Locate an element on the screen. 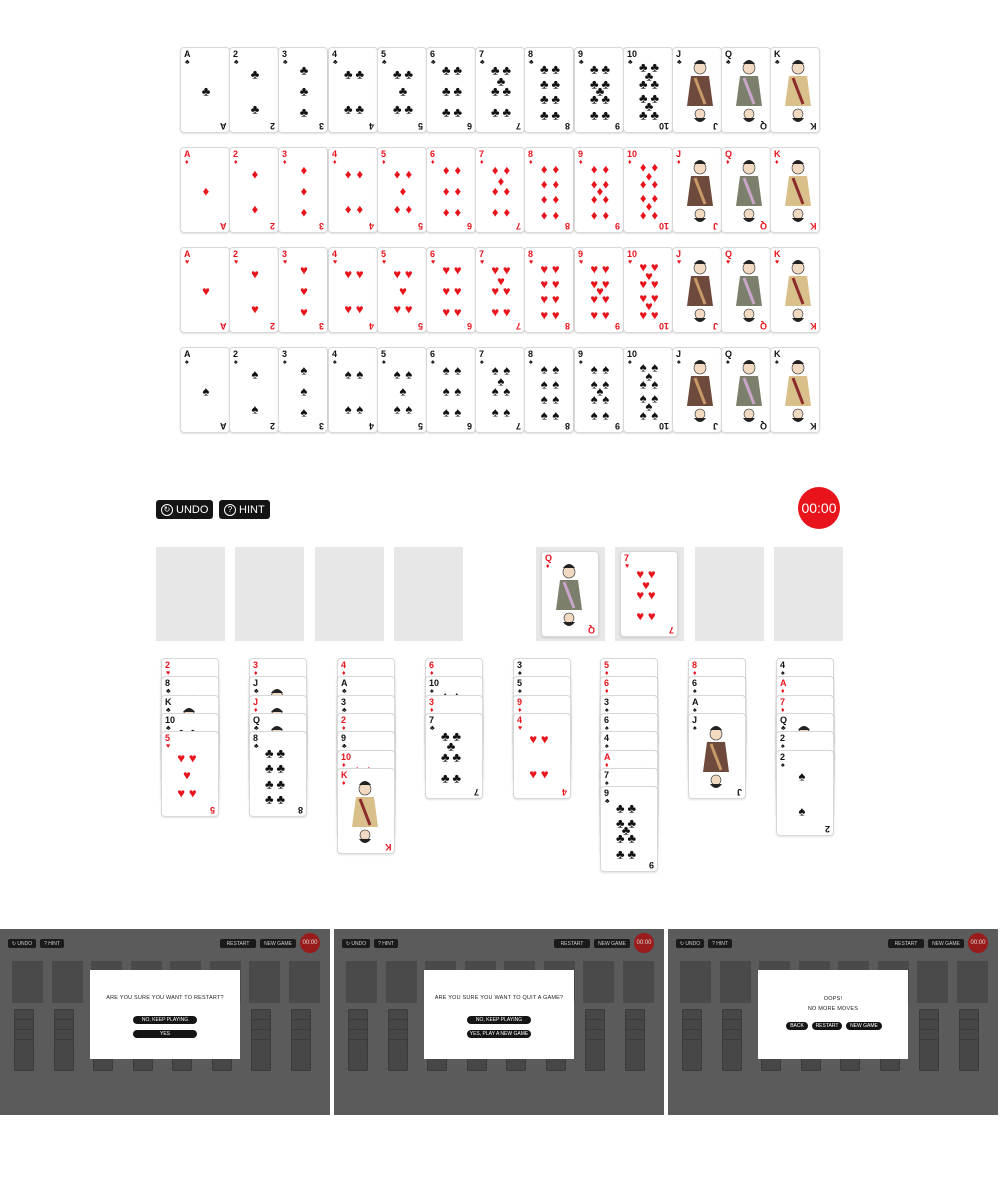  card-8-diamond-deck: 8 ♦ ♦ ♦ ♦ ♦ ♦ ♦ ♦ ♦ 8 is located at coordinates (549, 190).